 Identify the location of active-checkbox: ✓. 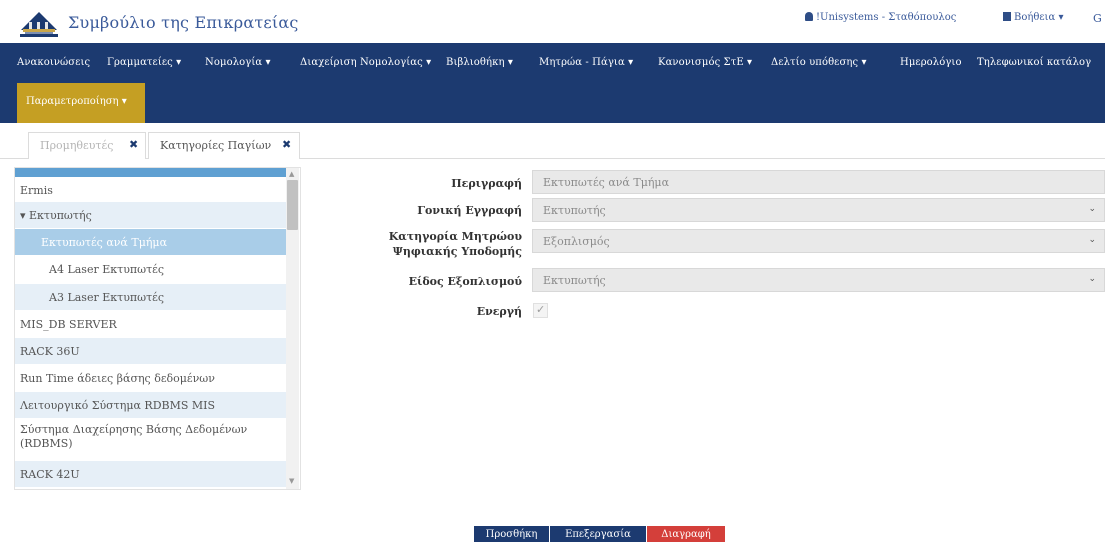
(540, 310).